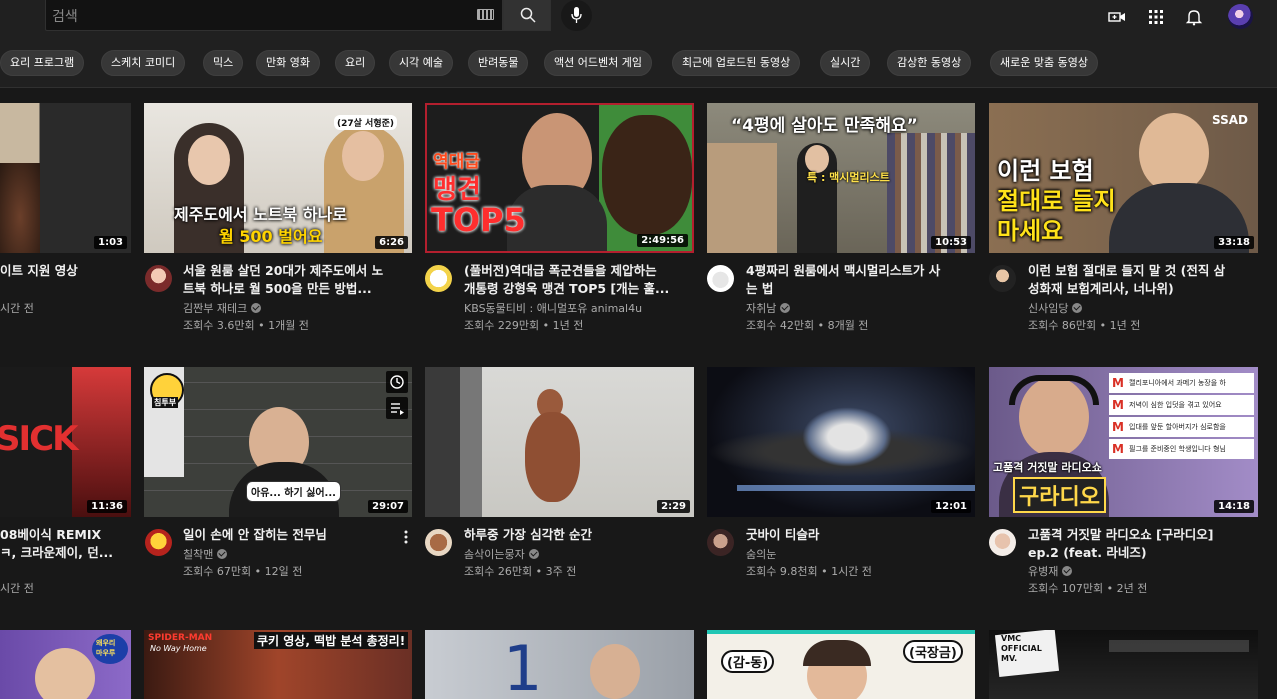 Image resolution: width=1277 pixels, height=699 pixels. What do you see at coordinates (1123, 664) in the screenshot?
I see `video-thumbnail: VMC OFFICIAL MV.` at bounding box center [1123, 664].